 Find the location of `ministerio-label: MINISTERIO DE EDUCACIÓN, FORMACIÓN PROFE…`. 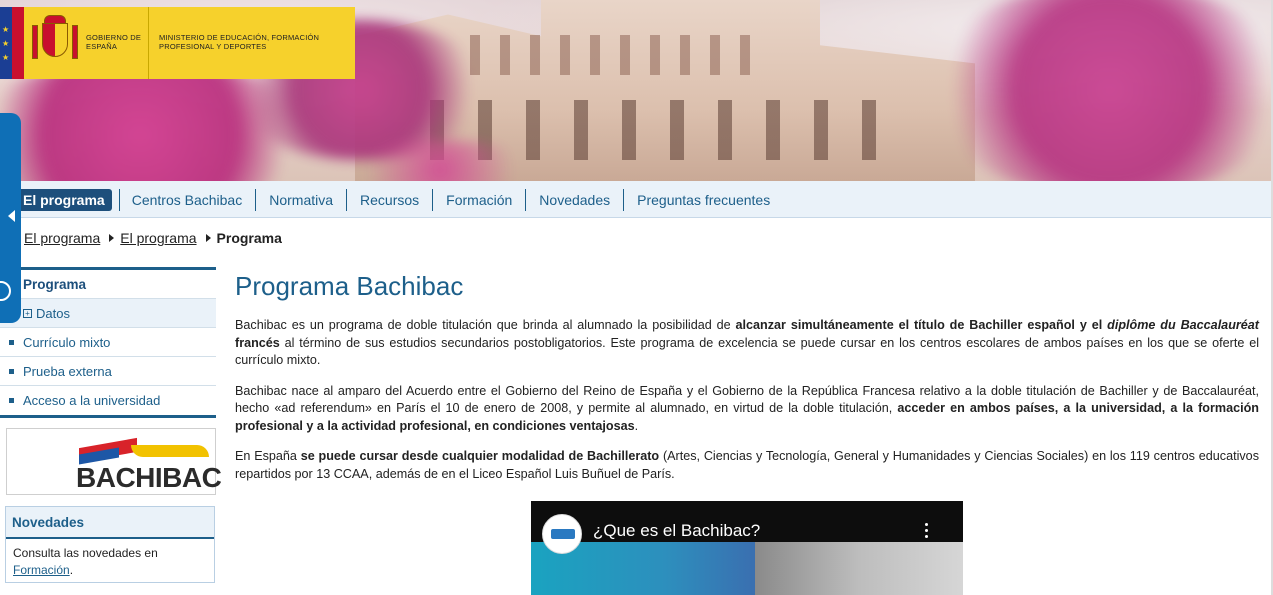

ministerio-label: MINISTERIO DE EDUCACIÓN, FORMACIÓN PROFE… is located at coordinates (239, 42).